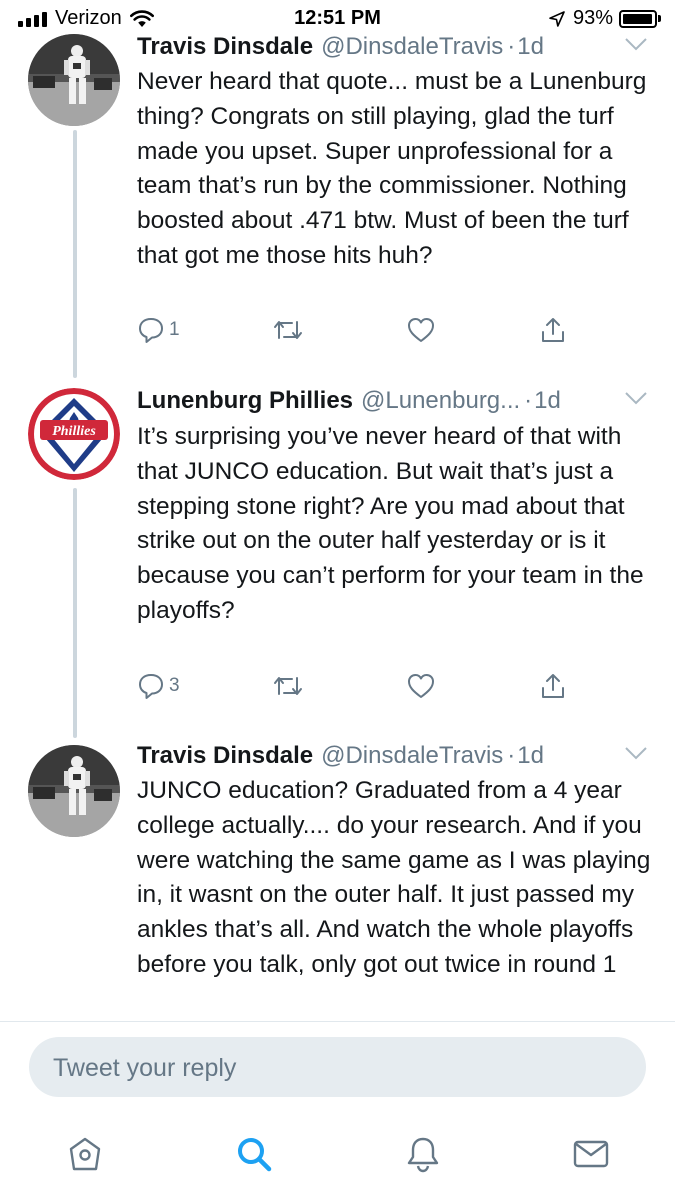  What do you see at coordinates (592, 18) in the screenshot?
I see `battery-percent: 93%` at bounding box center [592, 18].